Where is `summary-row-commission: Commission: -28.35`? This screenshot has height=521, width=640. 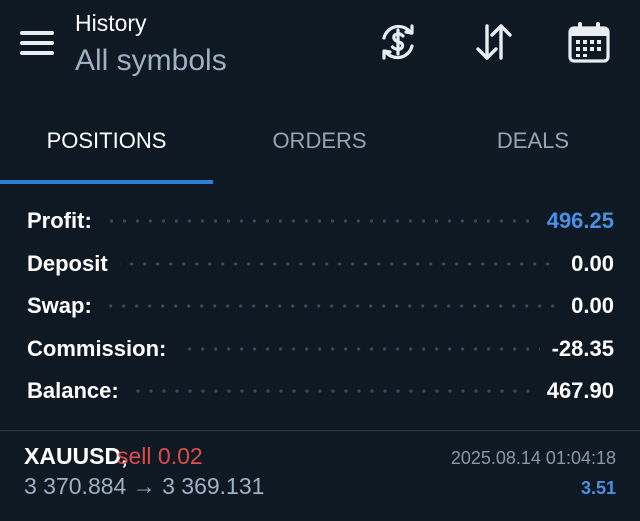
summary-row-commission: Commission: -28.35 is located at coordinates (320, 349).